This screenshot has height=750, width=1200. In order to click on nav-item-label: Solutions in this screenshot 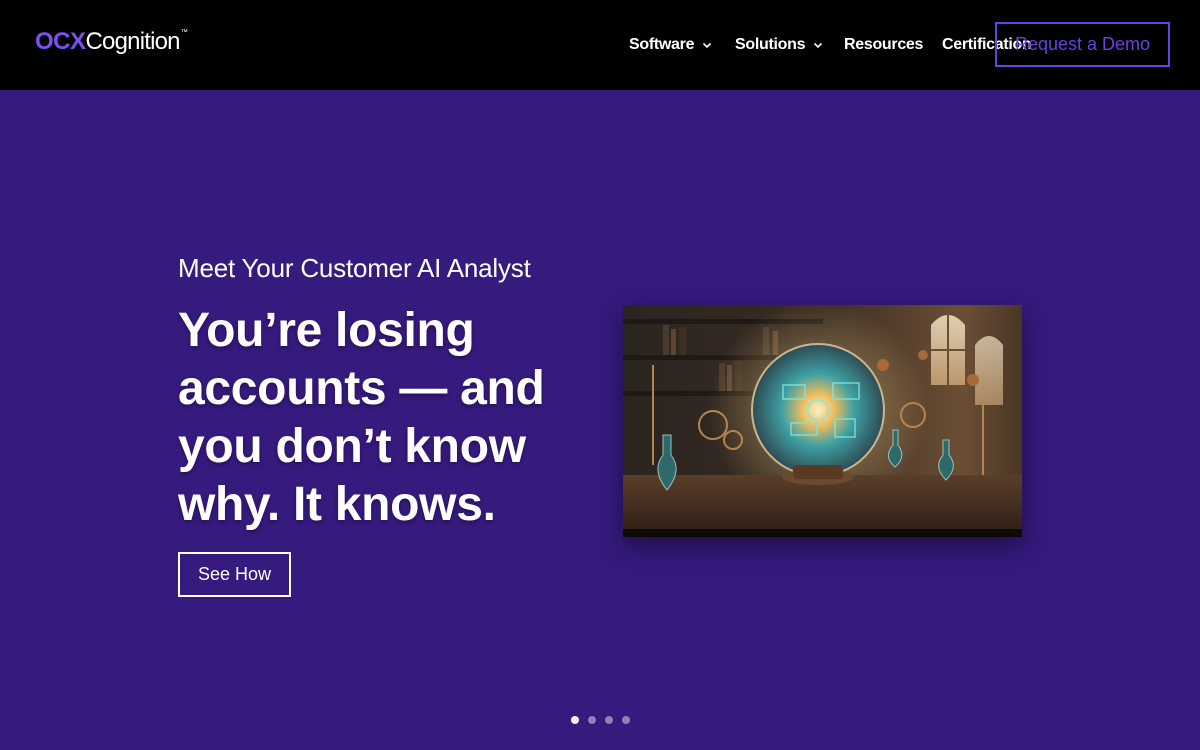, I will do `click(770, 44)`.